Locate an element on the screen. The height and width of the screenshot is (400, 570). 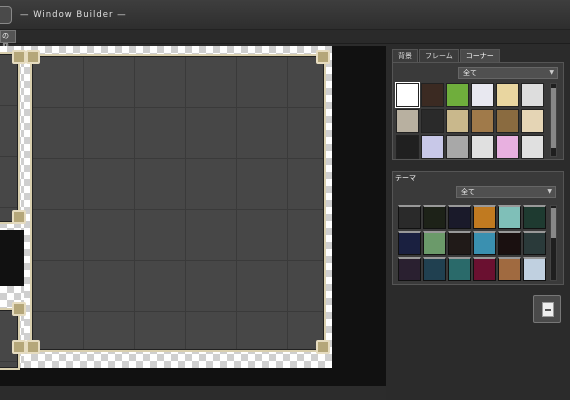
corner-filter-value: 全て is located at coordinates (470, 73).